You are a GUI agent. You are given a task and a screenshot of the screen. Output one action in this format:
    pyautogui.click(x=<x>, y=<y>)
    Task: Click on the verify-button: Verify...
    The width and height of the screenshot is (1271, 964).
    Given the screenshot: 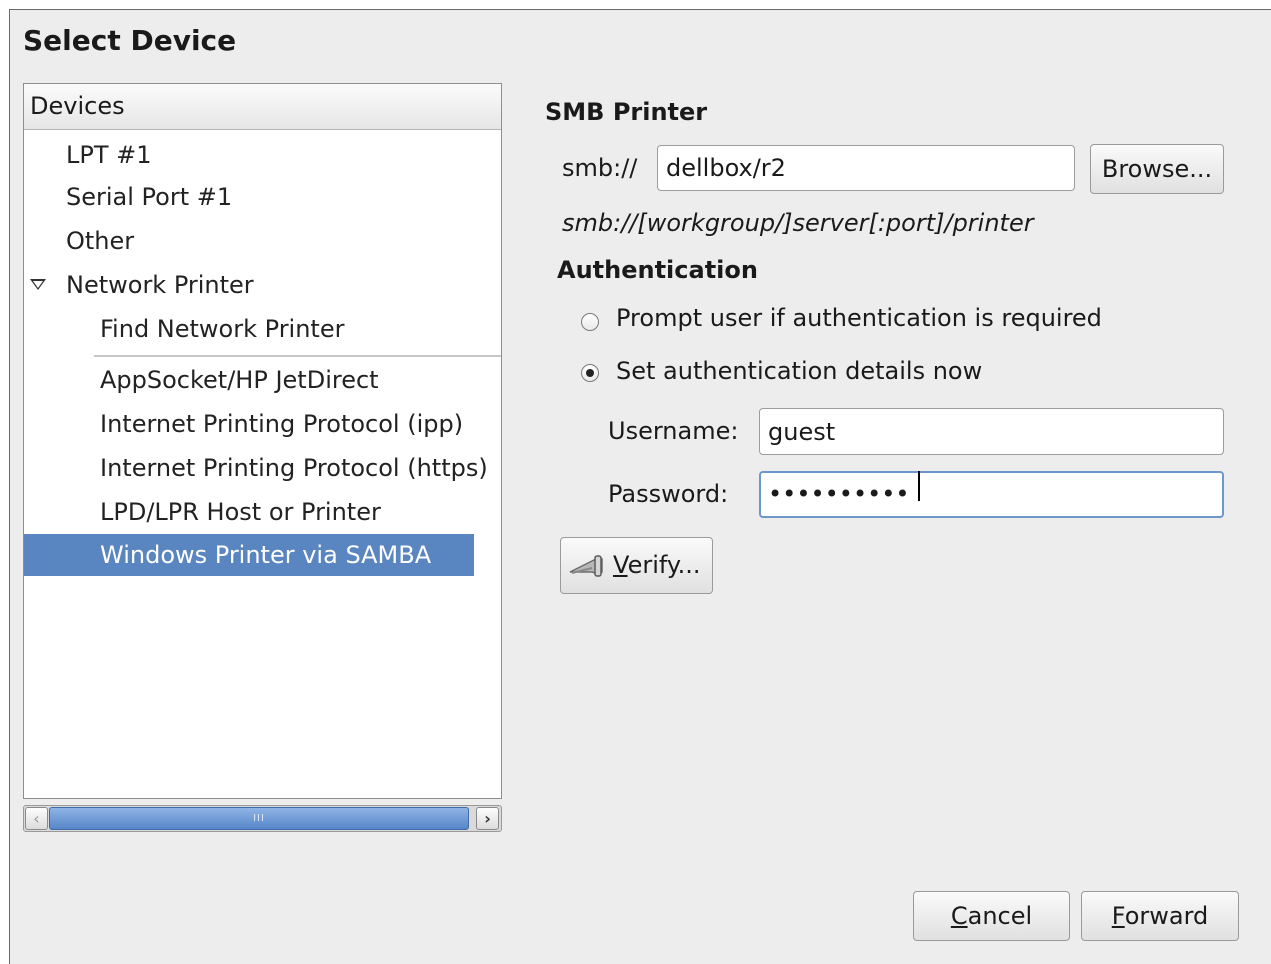 What is the action you would take?
    pyautogui.click(x=636, y=565)
    